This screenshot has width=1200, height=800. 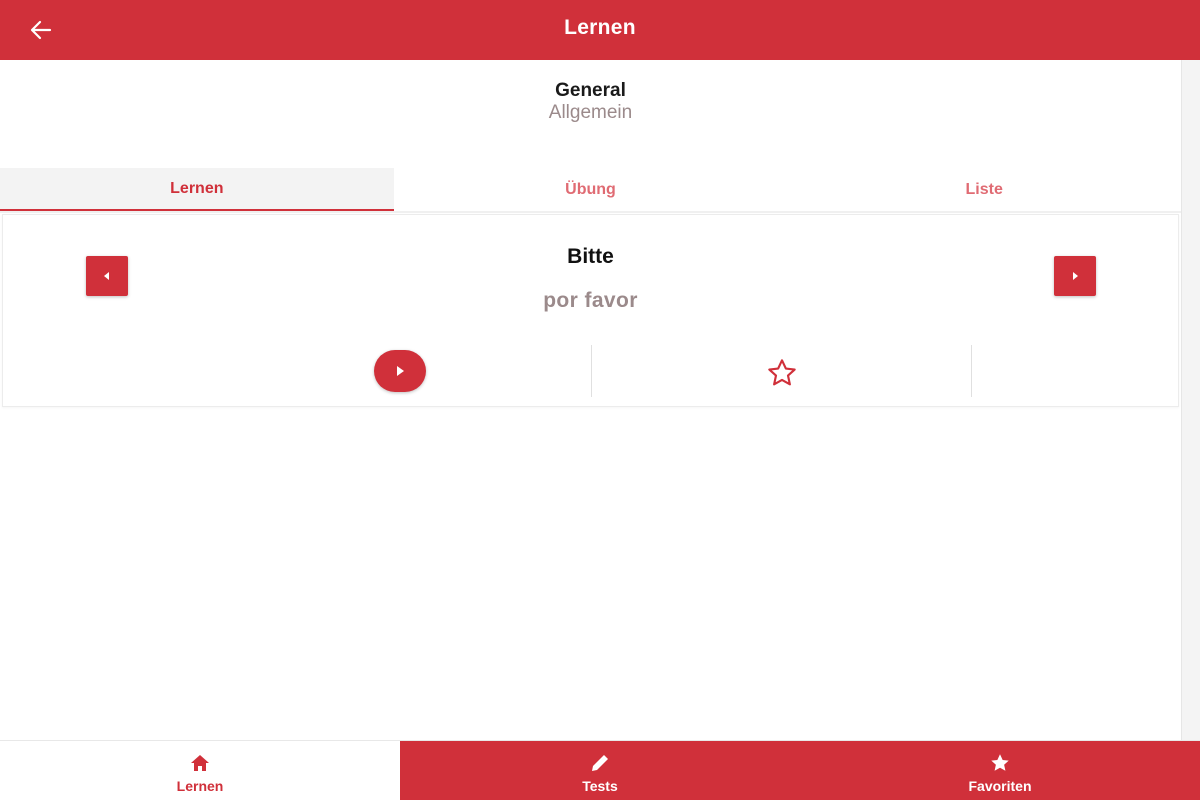 I want to click on bottom-nav-favoriten: Favoriten, so click(x=1000, y=770).